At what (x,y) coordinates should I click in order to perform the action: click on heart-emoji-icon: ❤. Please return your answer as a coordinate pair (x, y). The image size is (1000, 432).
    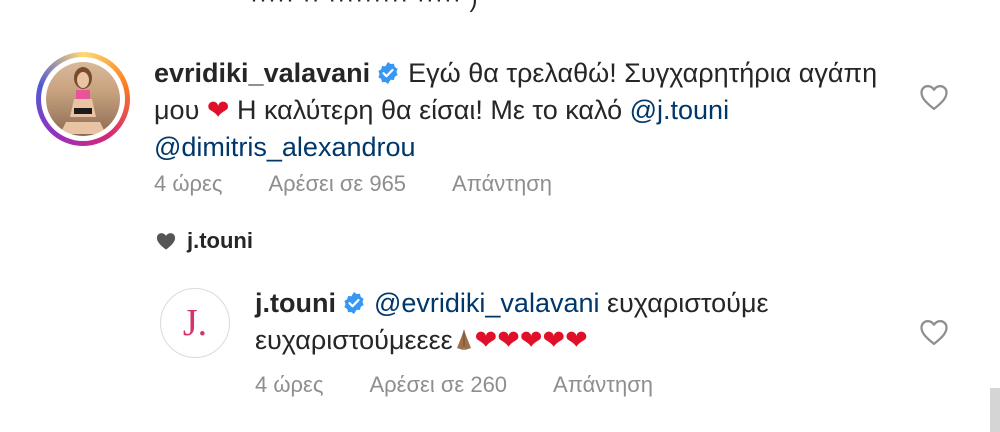
    Looking at the image, I should click on (218, 110).